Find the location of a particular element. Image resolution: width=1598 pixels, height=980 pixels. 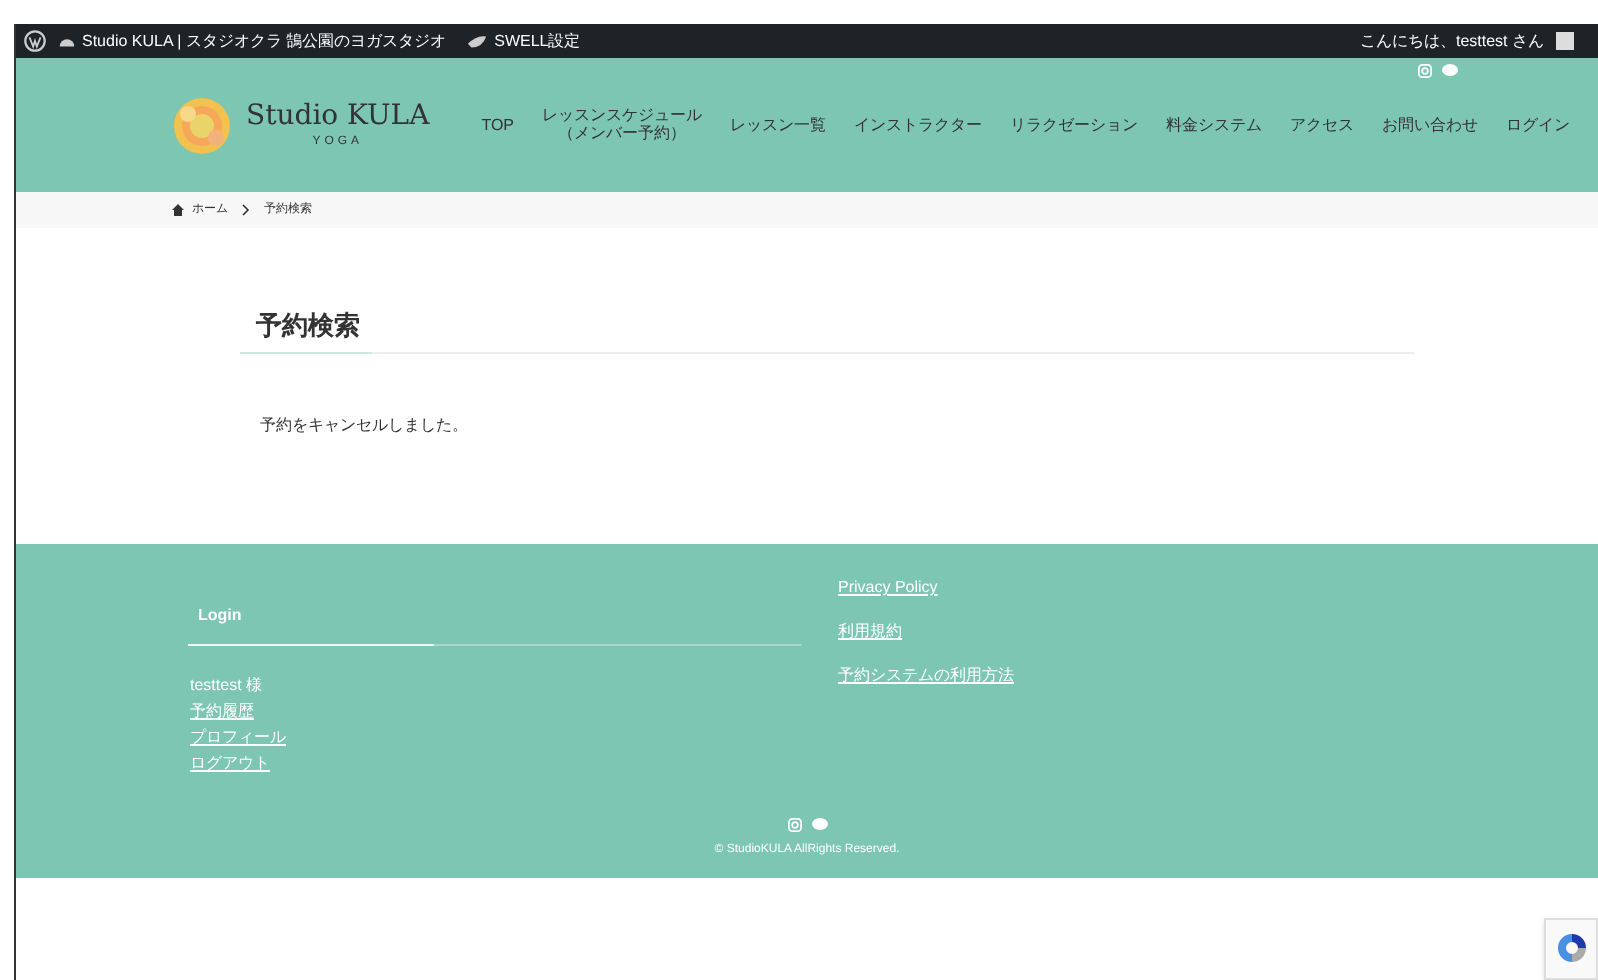

chevron-icon is located at coordinates (246, 210).